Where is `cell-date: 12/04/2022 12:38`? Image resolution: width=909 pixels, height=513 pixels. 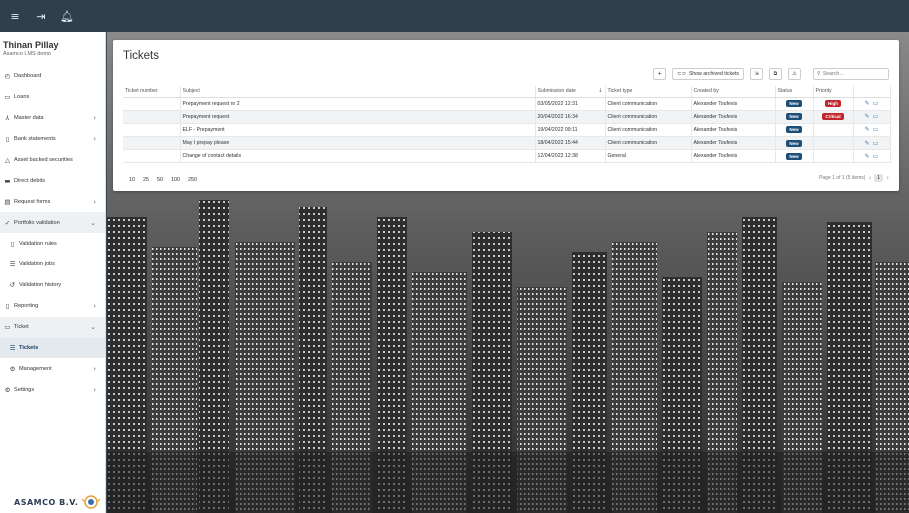 cell-date: 12/04/2022 12:38 is located at coordinates (570, 156).